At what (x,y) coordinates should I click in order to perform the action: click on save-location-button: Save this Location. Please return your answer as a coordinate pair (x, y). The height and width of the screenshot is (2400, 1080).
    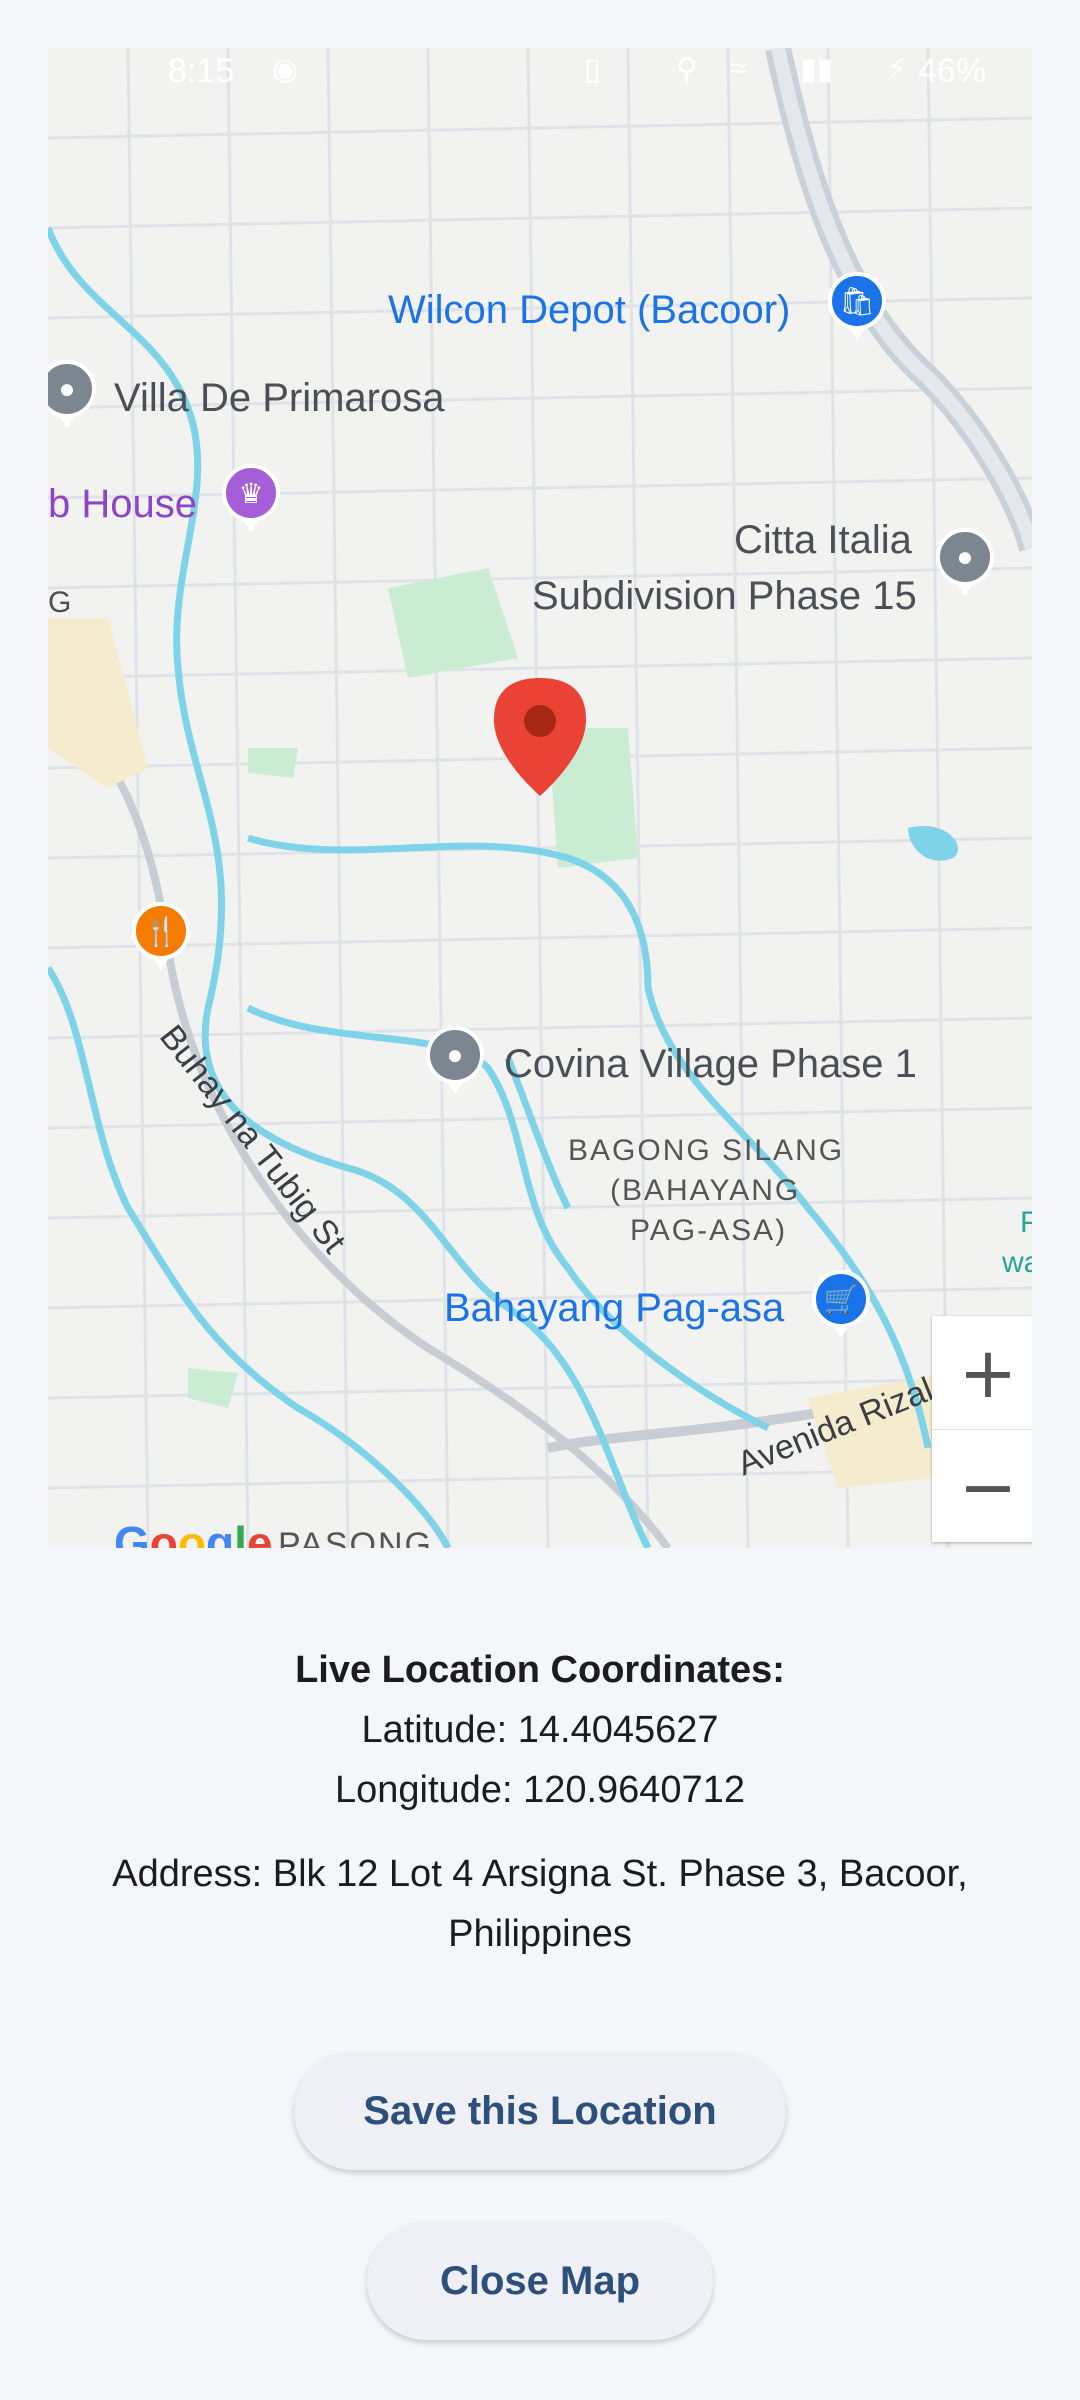
    Looking at the image, I should click on (540, 2111).